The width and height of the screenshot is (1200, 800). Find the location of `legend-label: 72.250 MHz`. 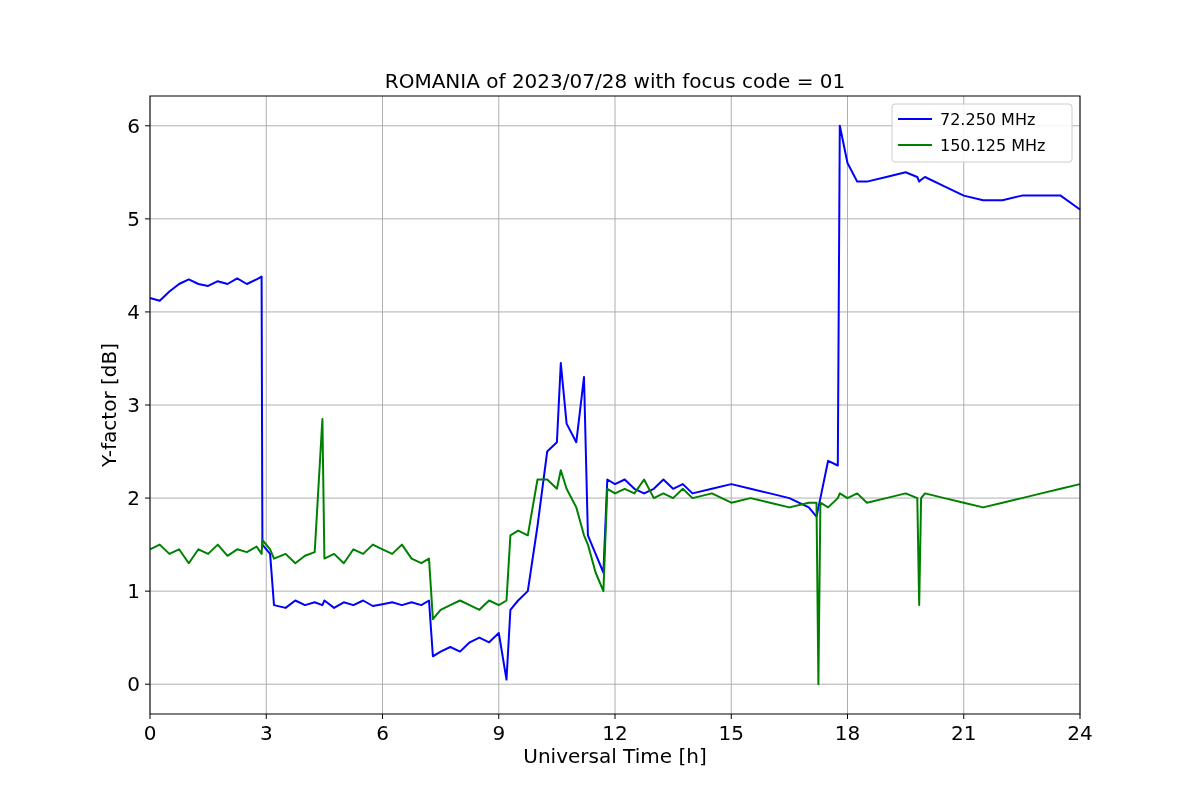

legend-label: 72.250 MHz is located at coordinates (988, 119).